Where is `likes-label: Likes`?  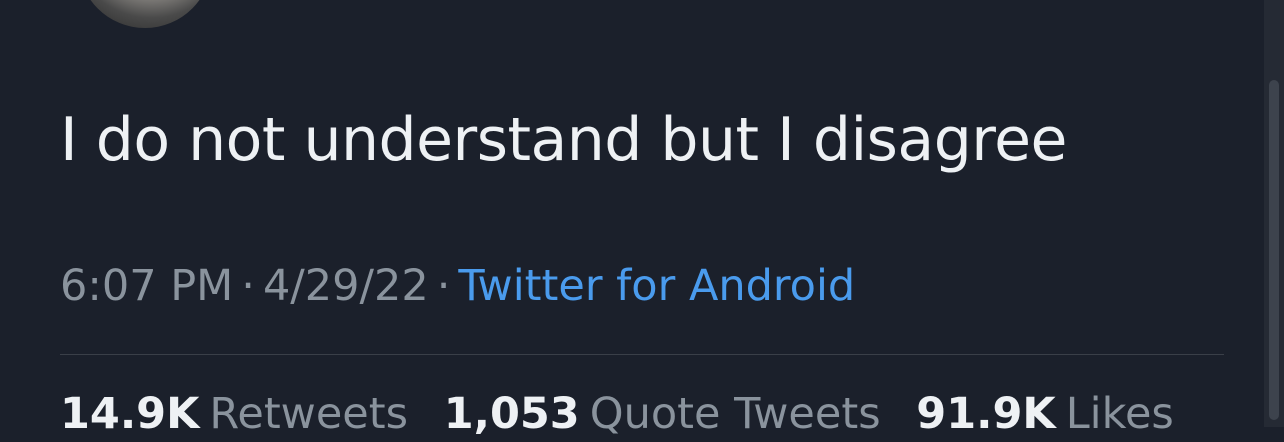 likes-label: Likes is located at coordinates (1119, 414).